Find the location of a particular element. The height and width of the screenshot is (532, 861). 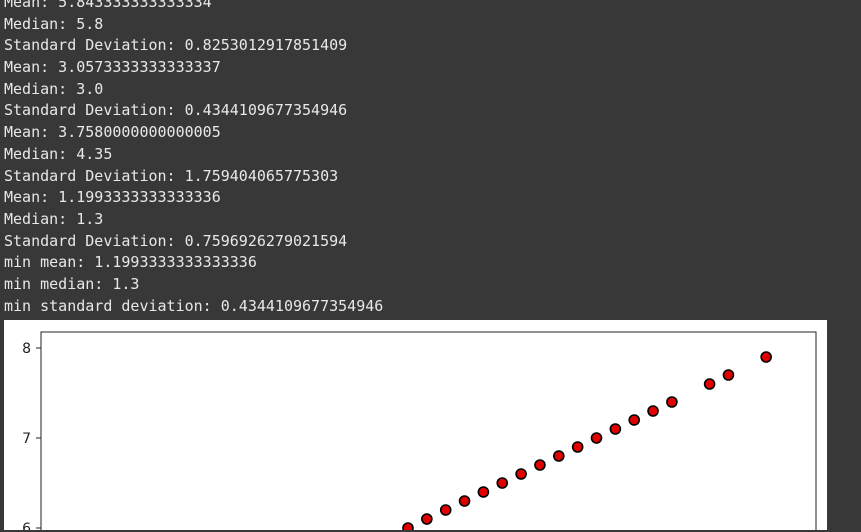

console-line: Standard Deviation: 0.7596926279021594 is located at coordinates (176, 240).